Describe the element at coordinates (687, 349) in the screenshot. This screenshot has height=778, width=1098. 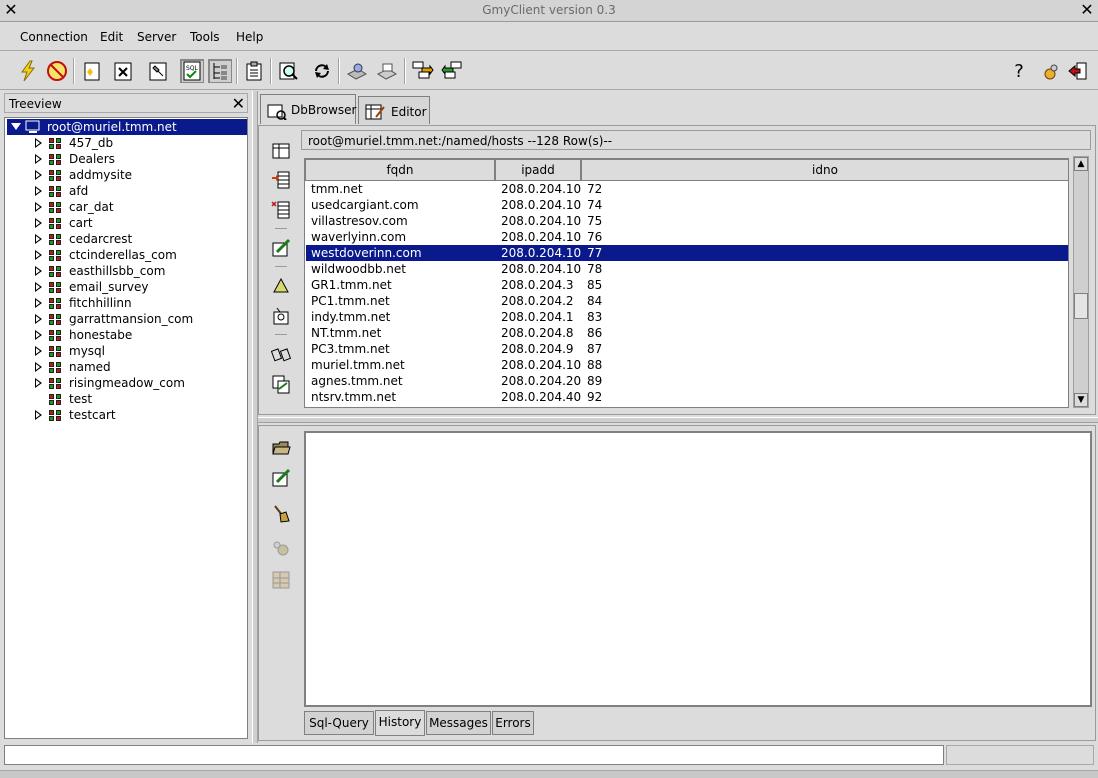
I see `table-row: PC3.tmm.net 208.0.204.9 87` at that location.